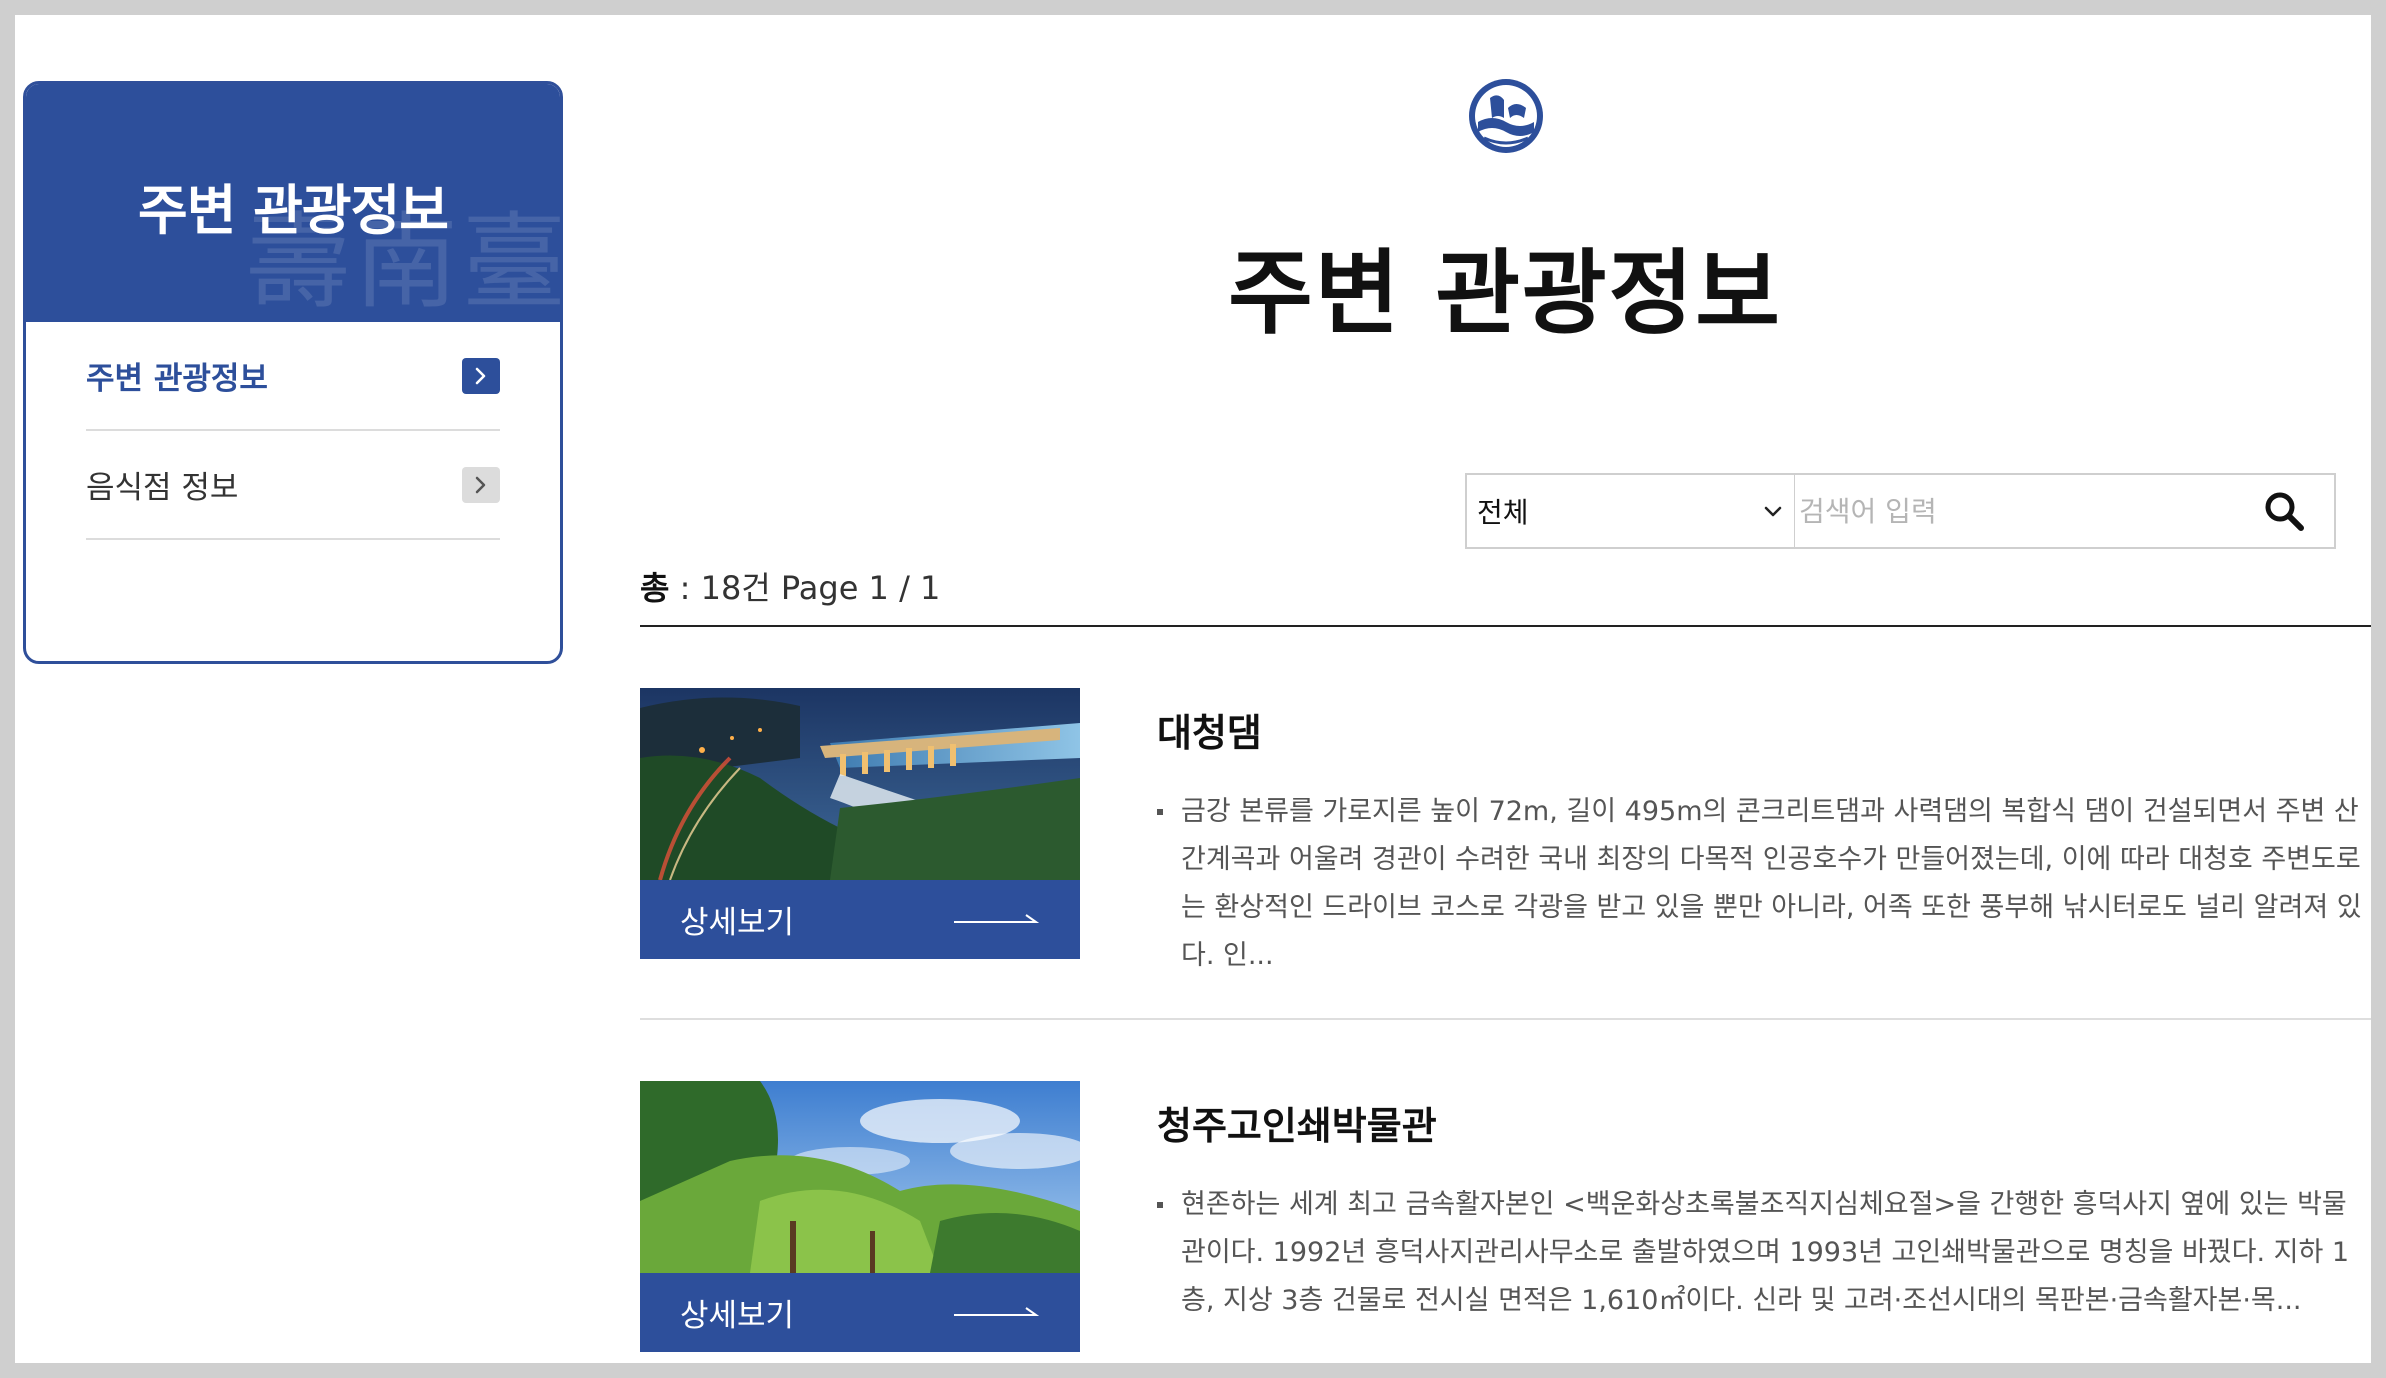 This screenshot has width=2386, height=1378. I want to click on search-icon, so click(2284, 511).